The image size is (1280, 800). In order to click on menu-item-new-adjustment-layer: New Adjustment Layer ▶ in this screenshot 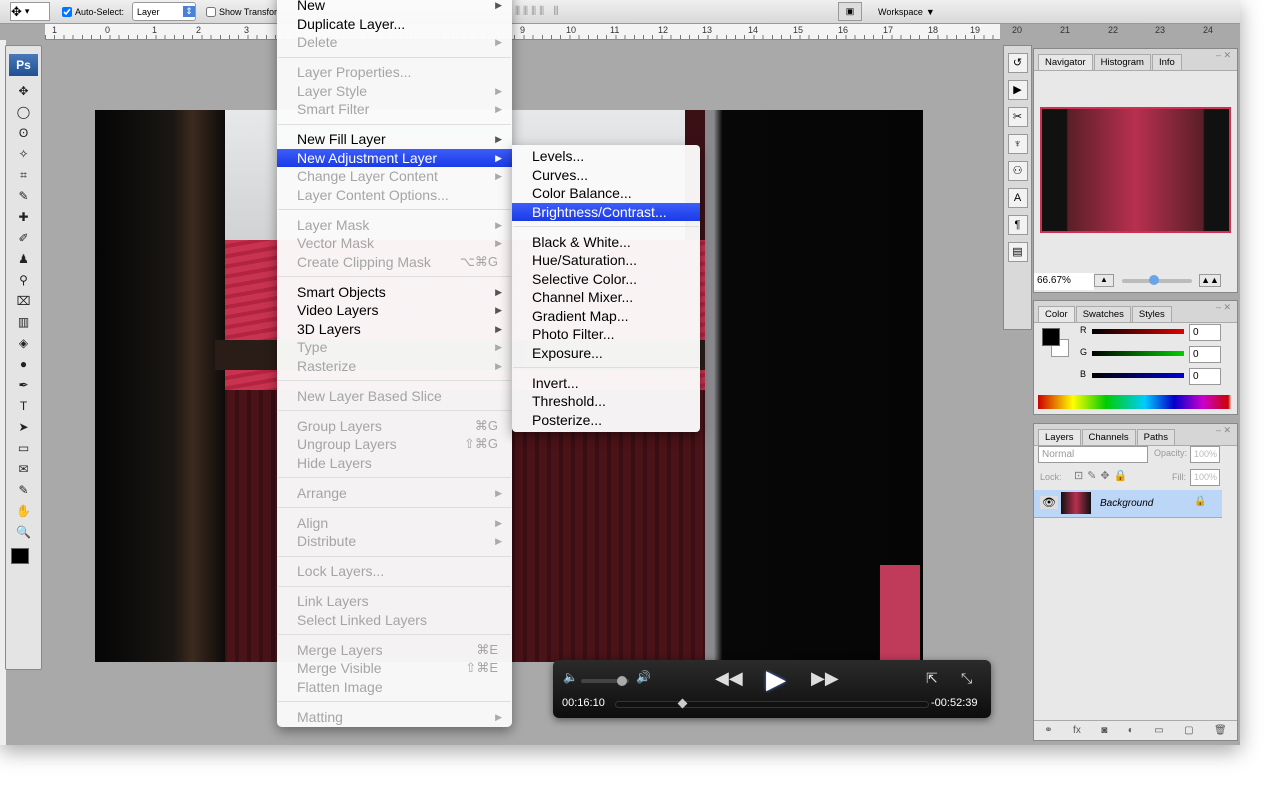, I will do `click(394, 157)`.